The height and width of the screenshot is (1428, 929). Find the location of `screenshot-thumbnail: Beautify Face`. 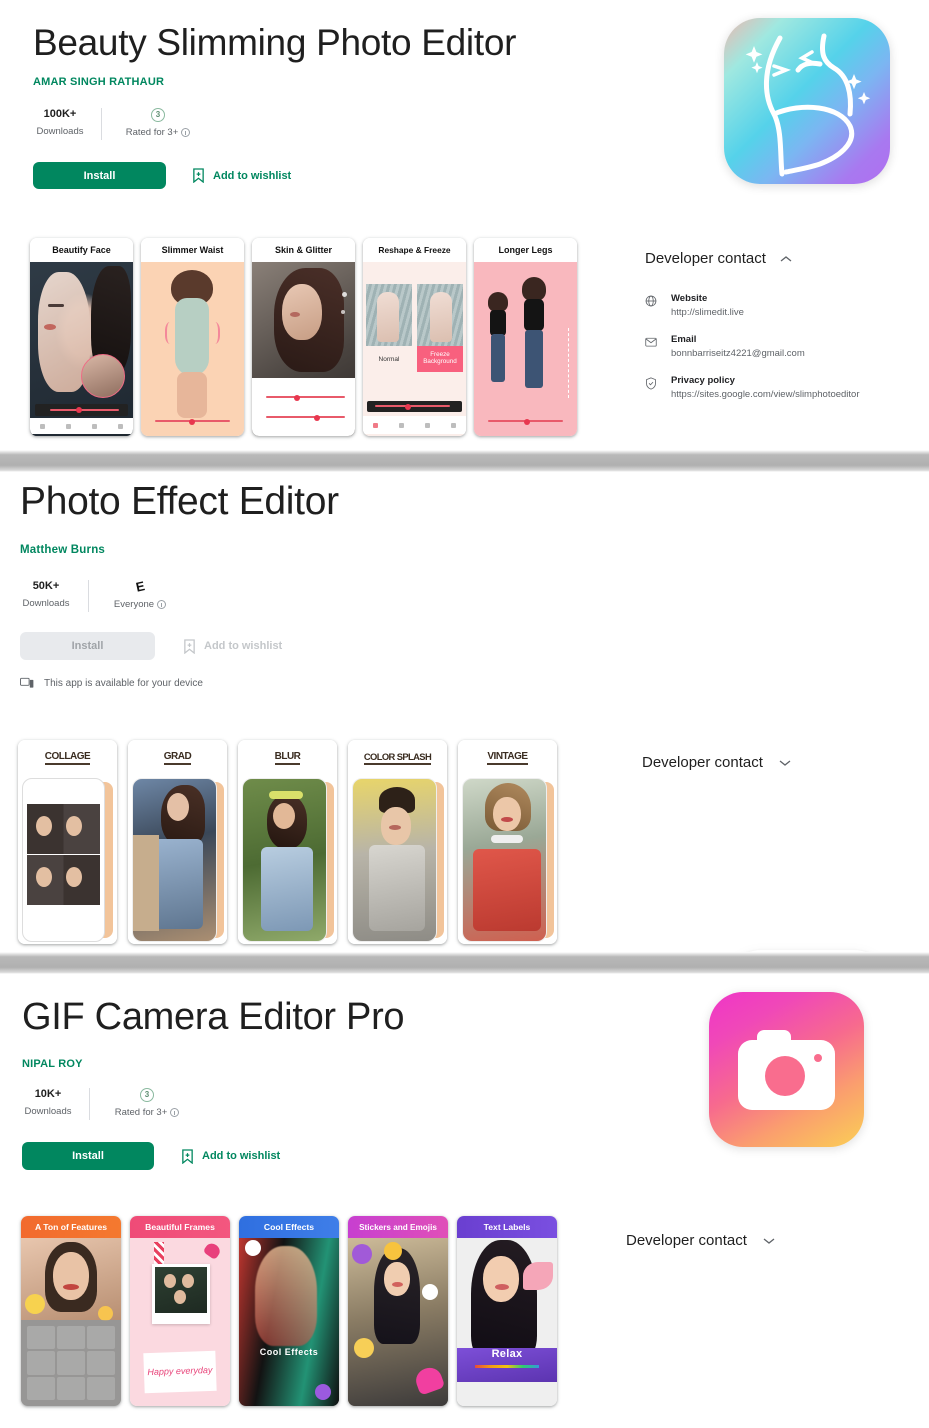

screenshot-thumbnail: Beautify Face is located at coordinates (81, 337).